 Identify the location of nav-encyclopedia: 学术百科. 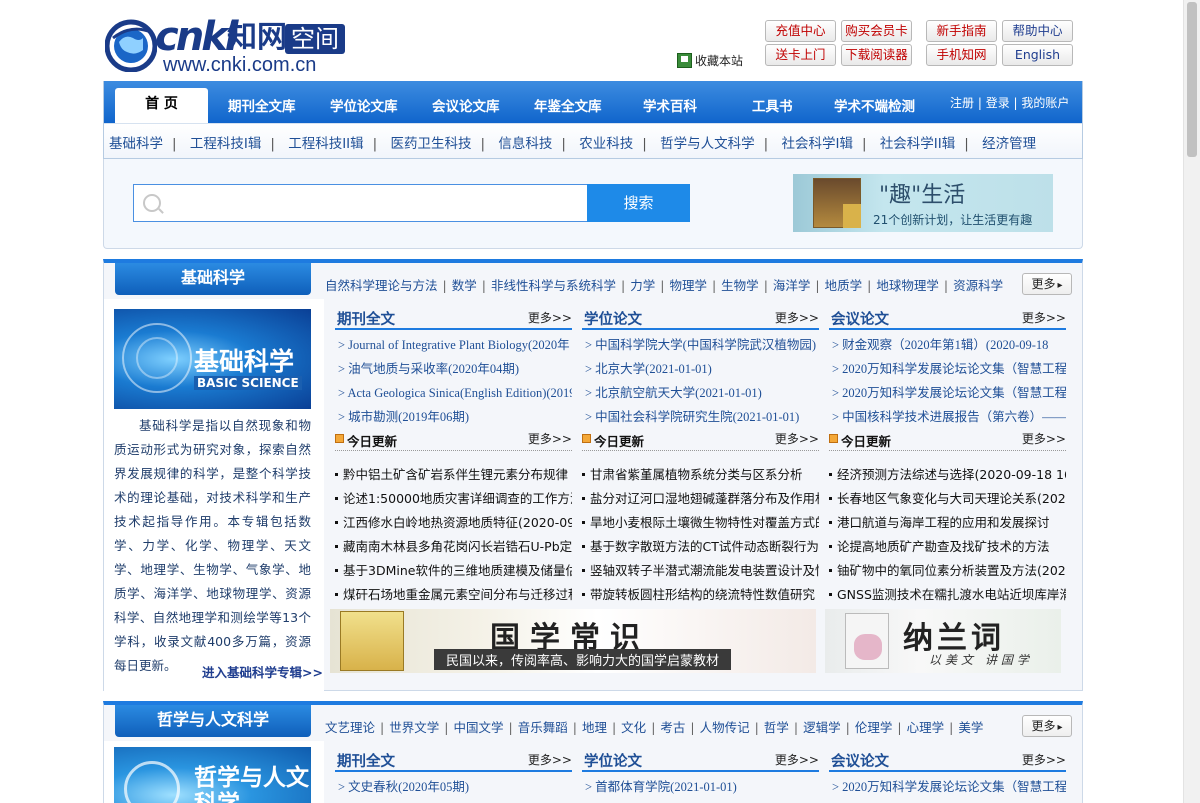
(670, 105).